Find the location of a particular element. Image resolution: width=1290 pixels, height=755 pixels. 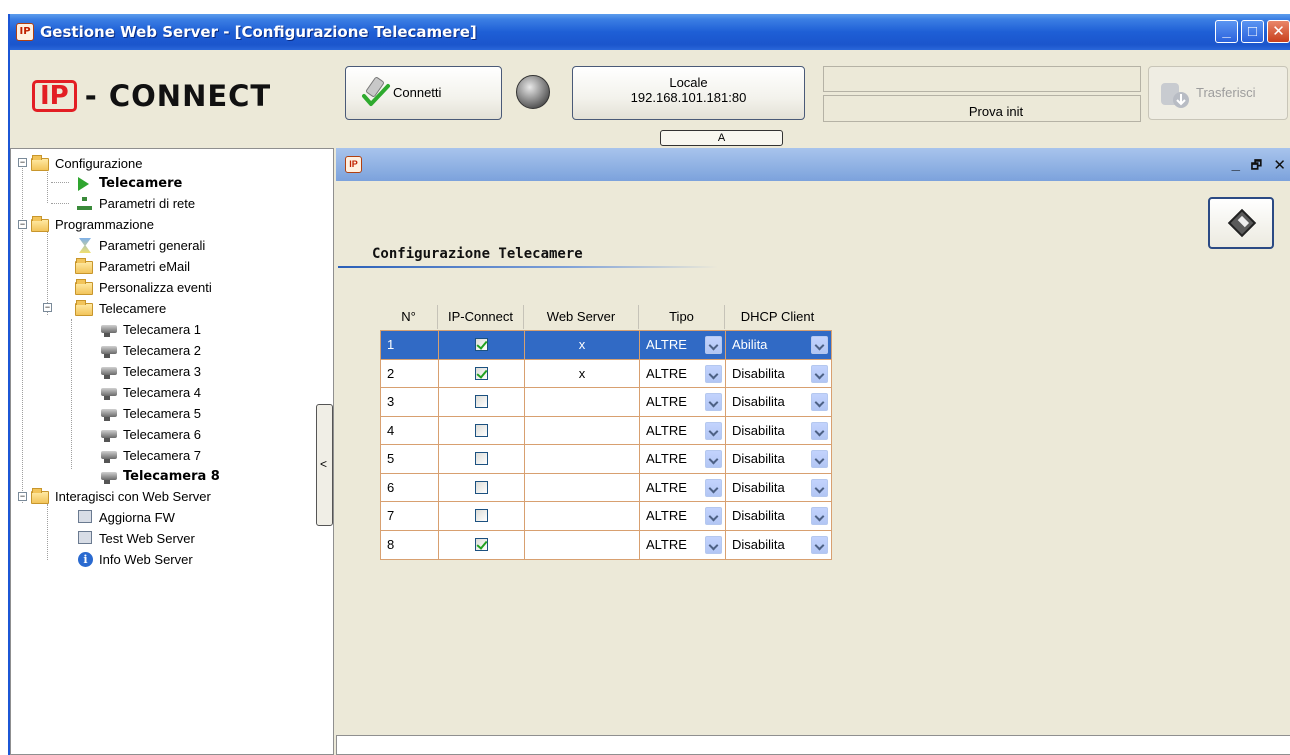

table-row: 8 ALTRE Disabilita is located at coordinates (606, 545).